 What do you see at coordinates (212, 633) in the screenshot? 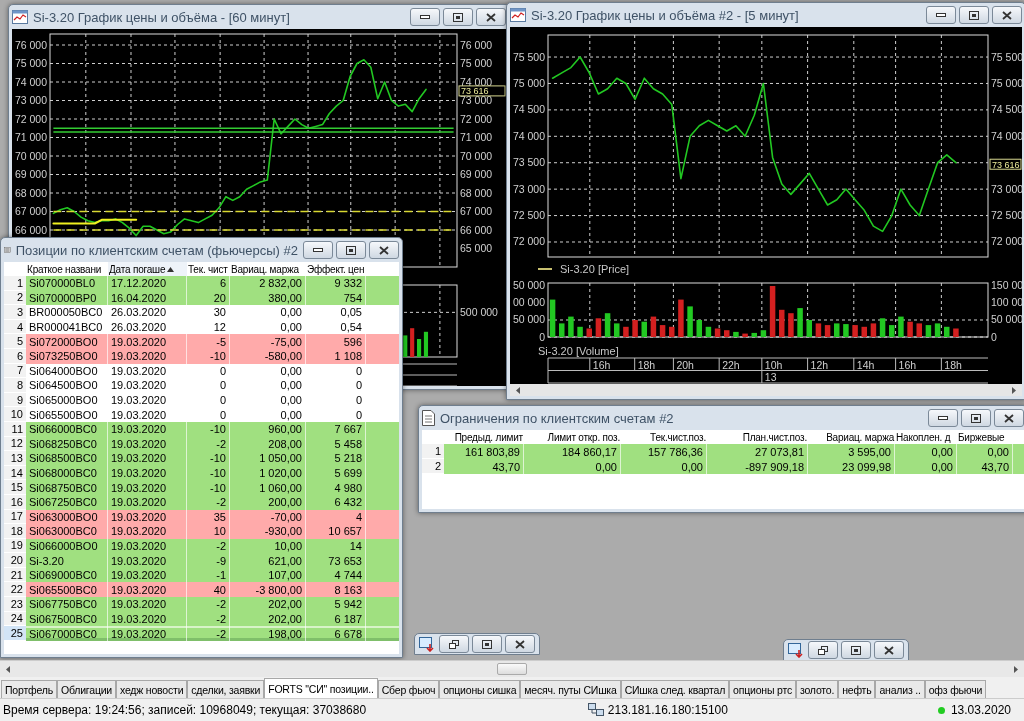
I see `table-row: Si067000BC0 19.03.2020 -2 198,00 6 678` at bounding box center [212, 633].